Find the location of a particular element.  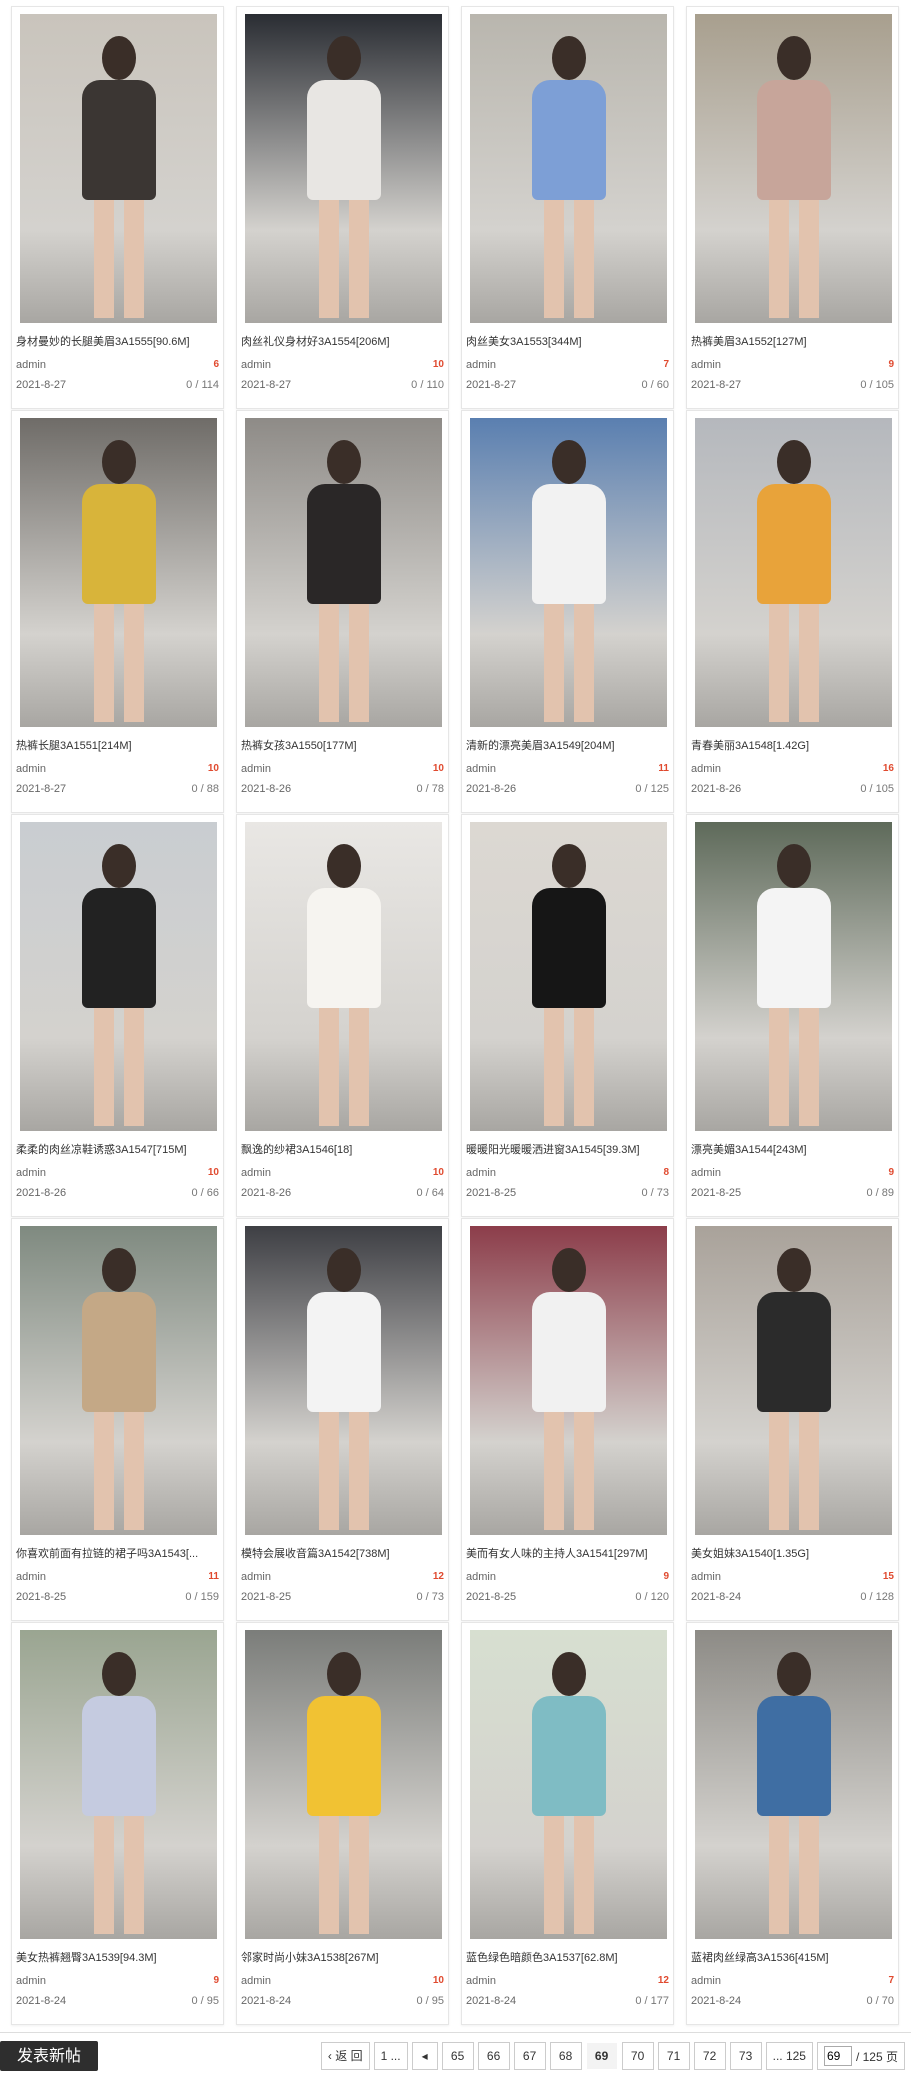

page-link: 66 is located at coordinates (493, 2056).